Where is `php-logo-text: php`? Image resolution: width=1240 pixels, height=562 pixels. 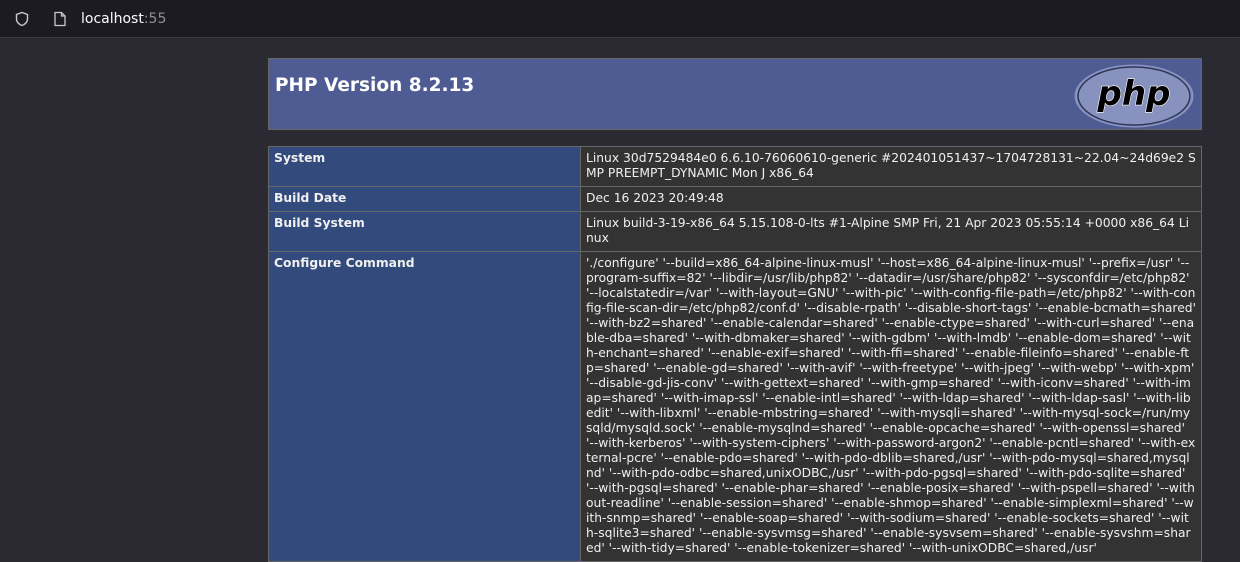
php-logo-text: php is located at coordinates (1134, 94).